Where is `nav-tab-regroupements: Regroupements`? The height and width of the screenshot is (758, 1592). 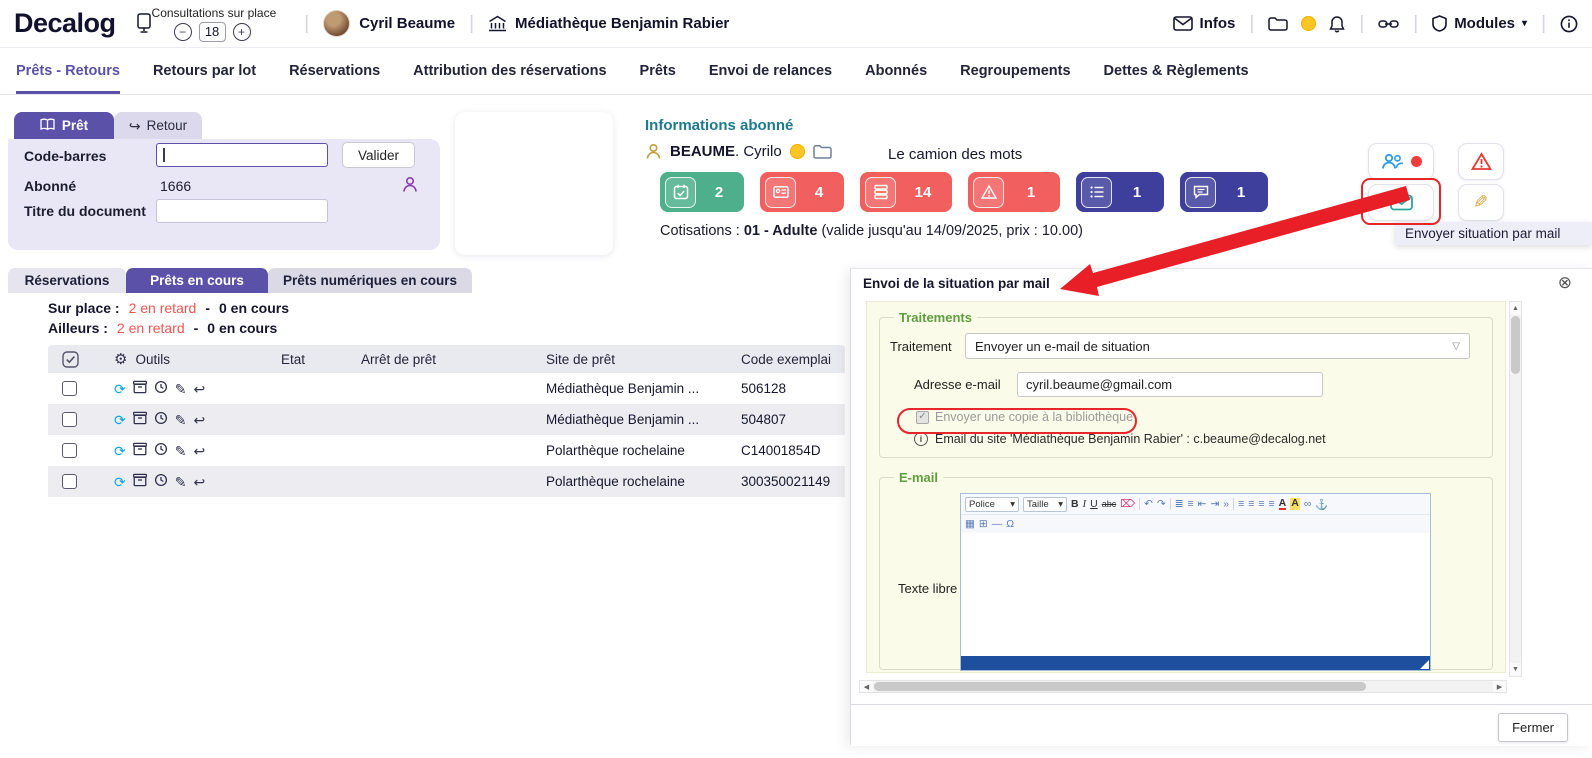 nav-tab-regroupements: Regroupements is located at coordinates (1015, 71).